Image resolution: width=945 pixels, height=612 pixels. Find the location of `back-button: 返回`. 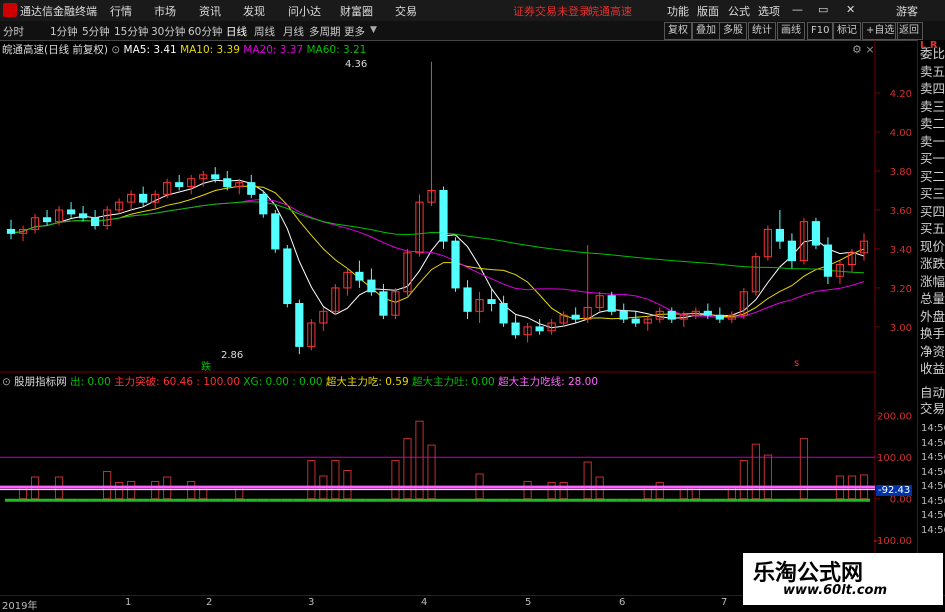

back-button: 返回 is located at coordinates (909, 31).